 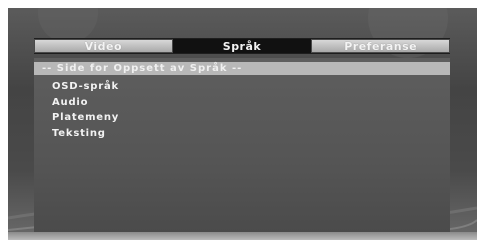 I want to click on bottom-bar, so click(x=242, y=236).